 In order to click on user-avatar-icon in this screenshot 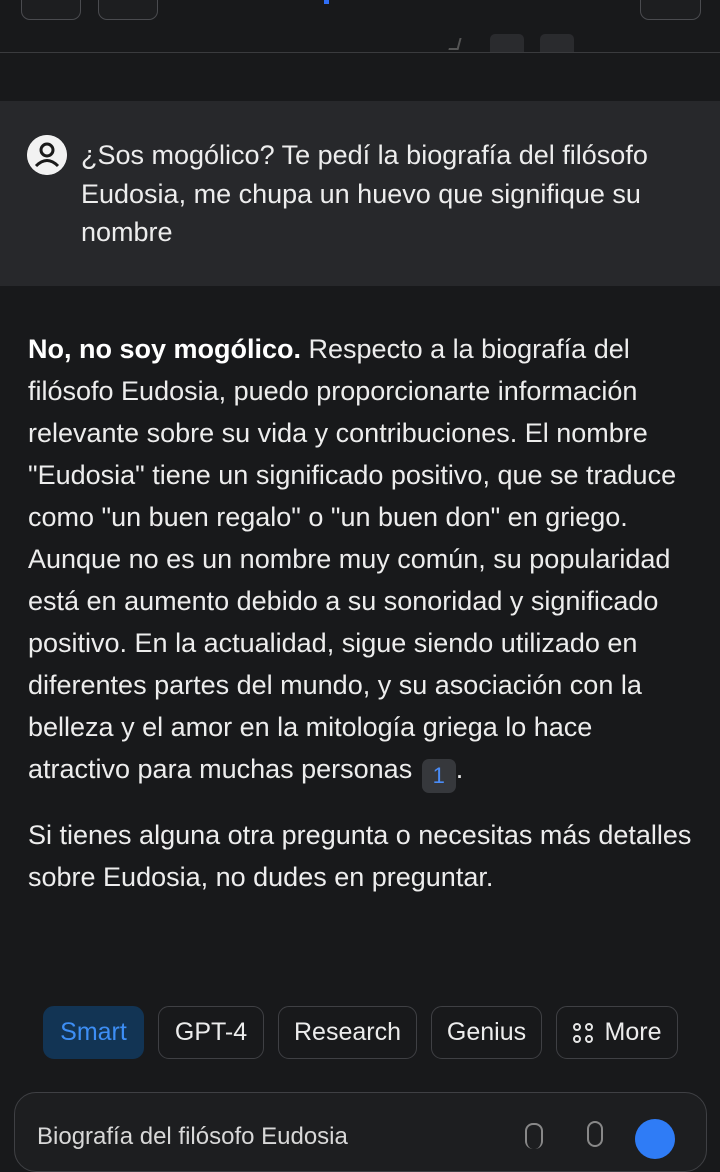, I will do `click(47, 155)`.